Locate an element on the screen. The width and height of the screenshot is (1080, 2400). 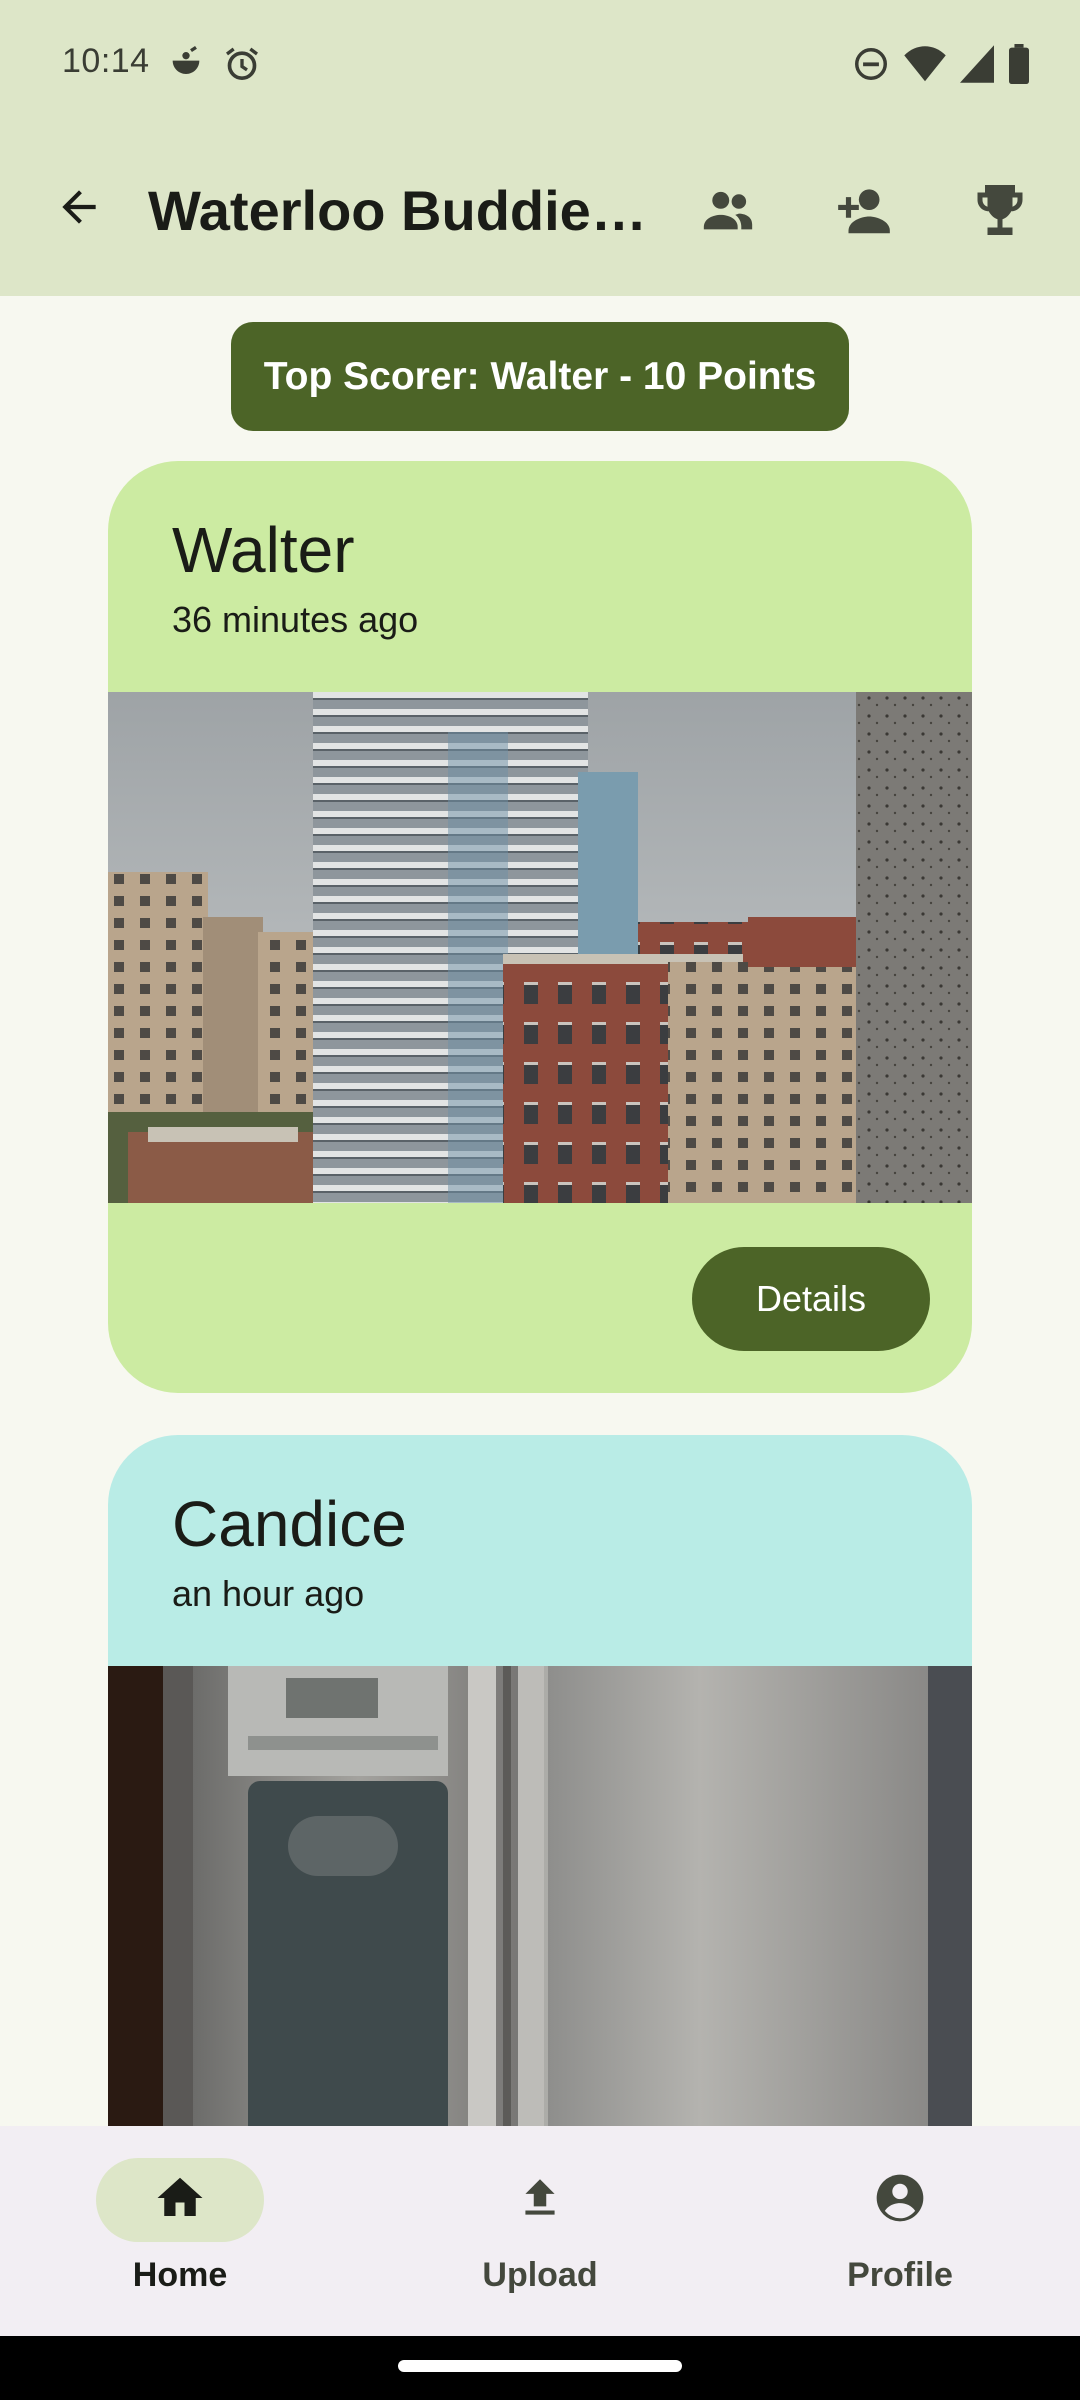
nav-label-upload: Upload is located at coordinates (540, 2275).